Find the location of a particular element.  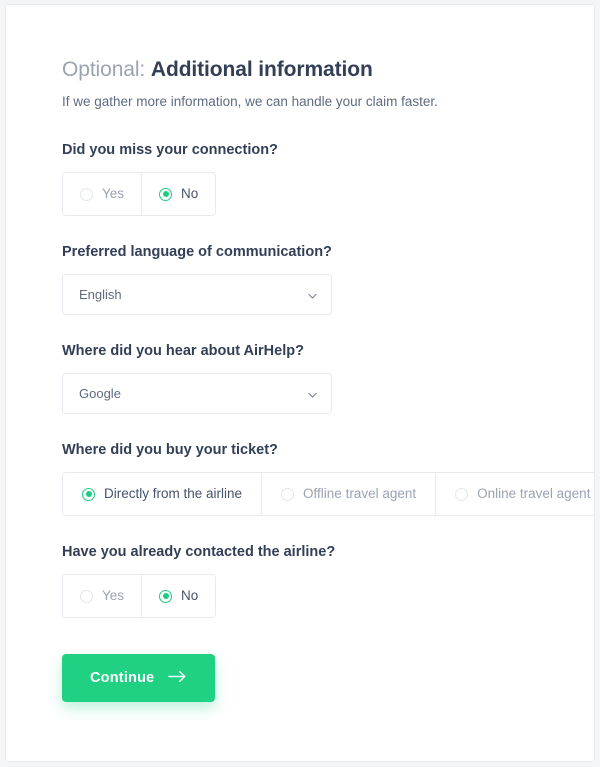

field-label-hear-about-airhelp: Where did you hear about AirHelp? is located at coordinates (183, 351).